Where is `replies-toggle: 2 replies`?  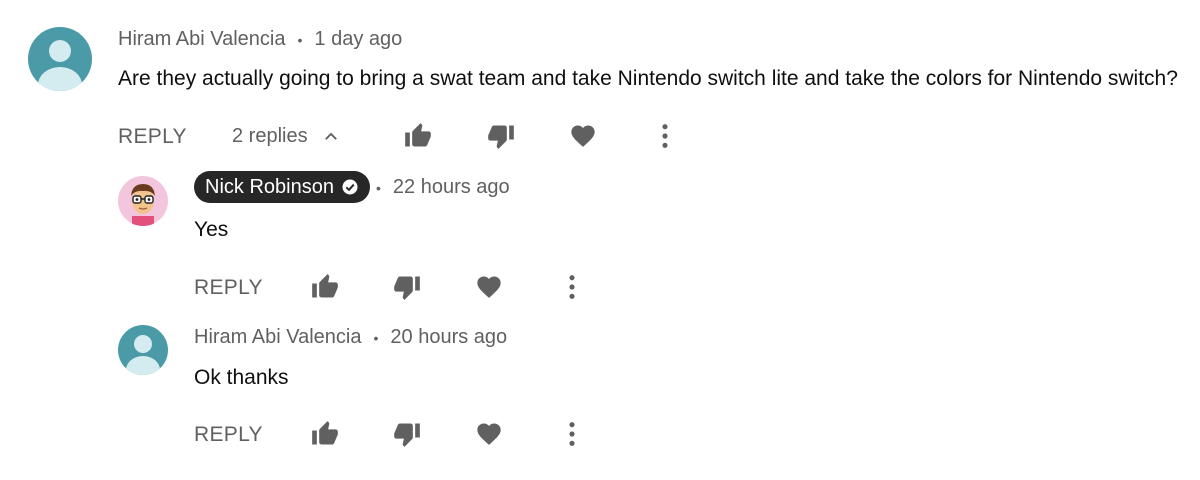 replies-toggle: 2 replies is located at coordinates (286, 136).